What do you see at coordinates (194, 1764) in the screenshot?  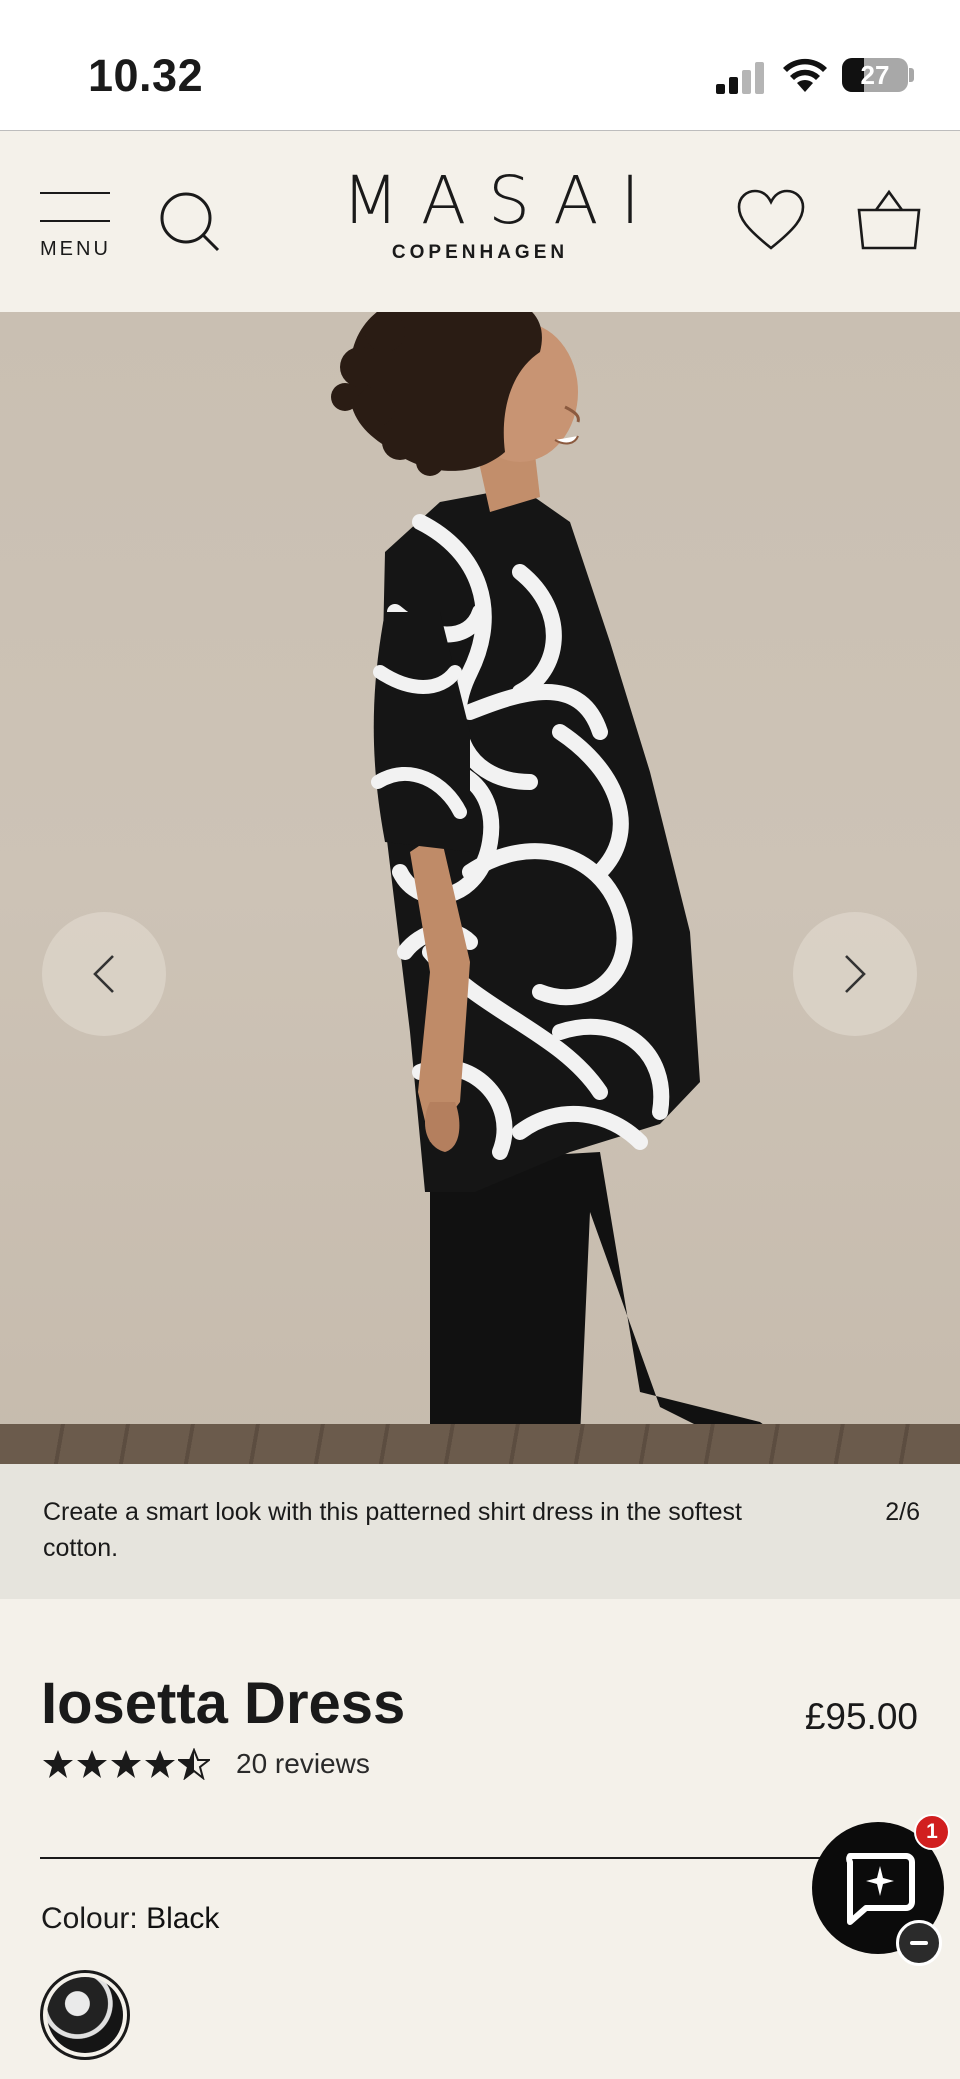 I see `star-half-icon` at bounding box center [194, 1764].